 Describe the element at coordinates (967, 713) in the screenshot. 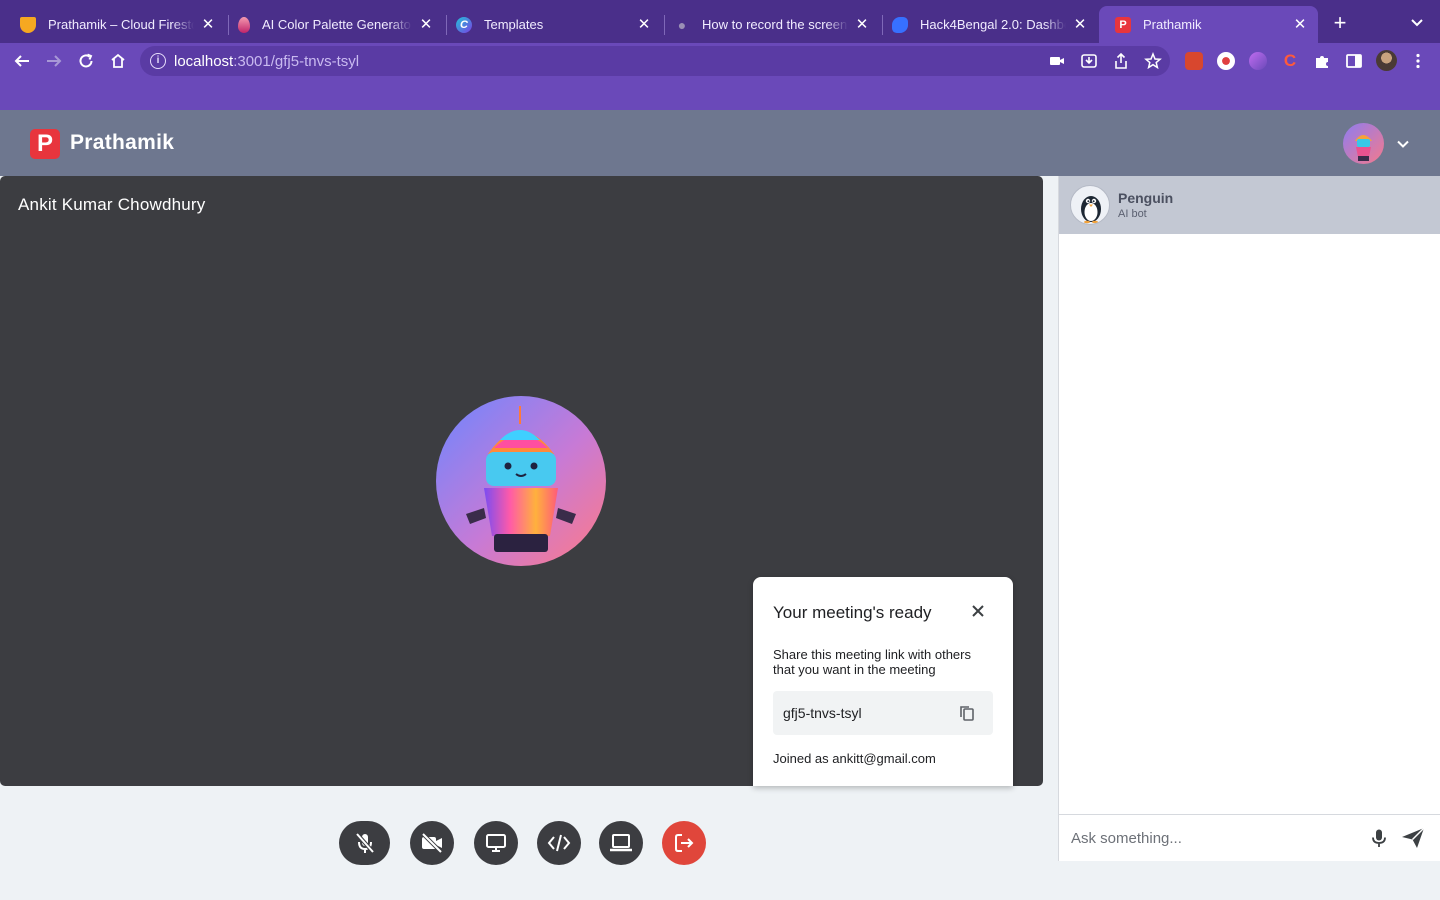

I see `copy-icon` at that location.